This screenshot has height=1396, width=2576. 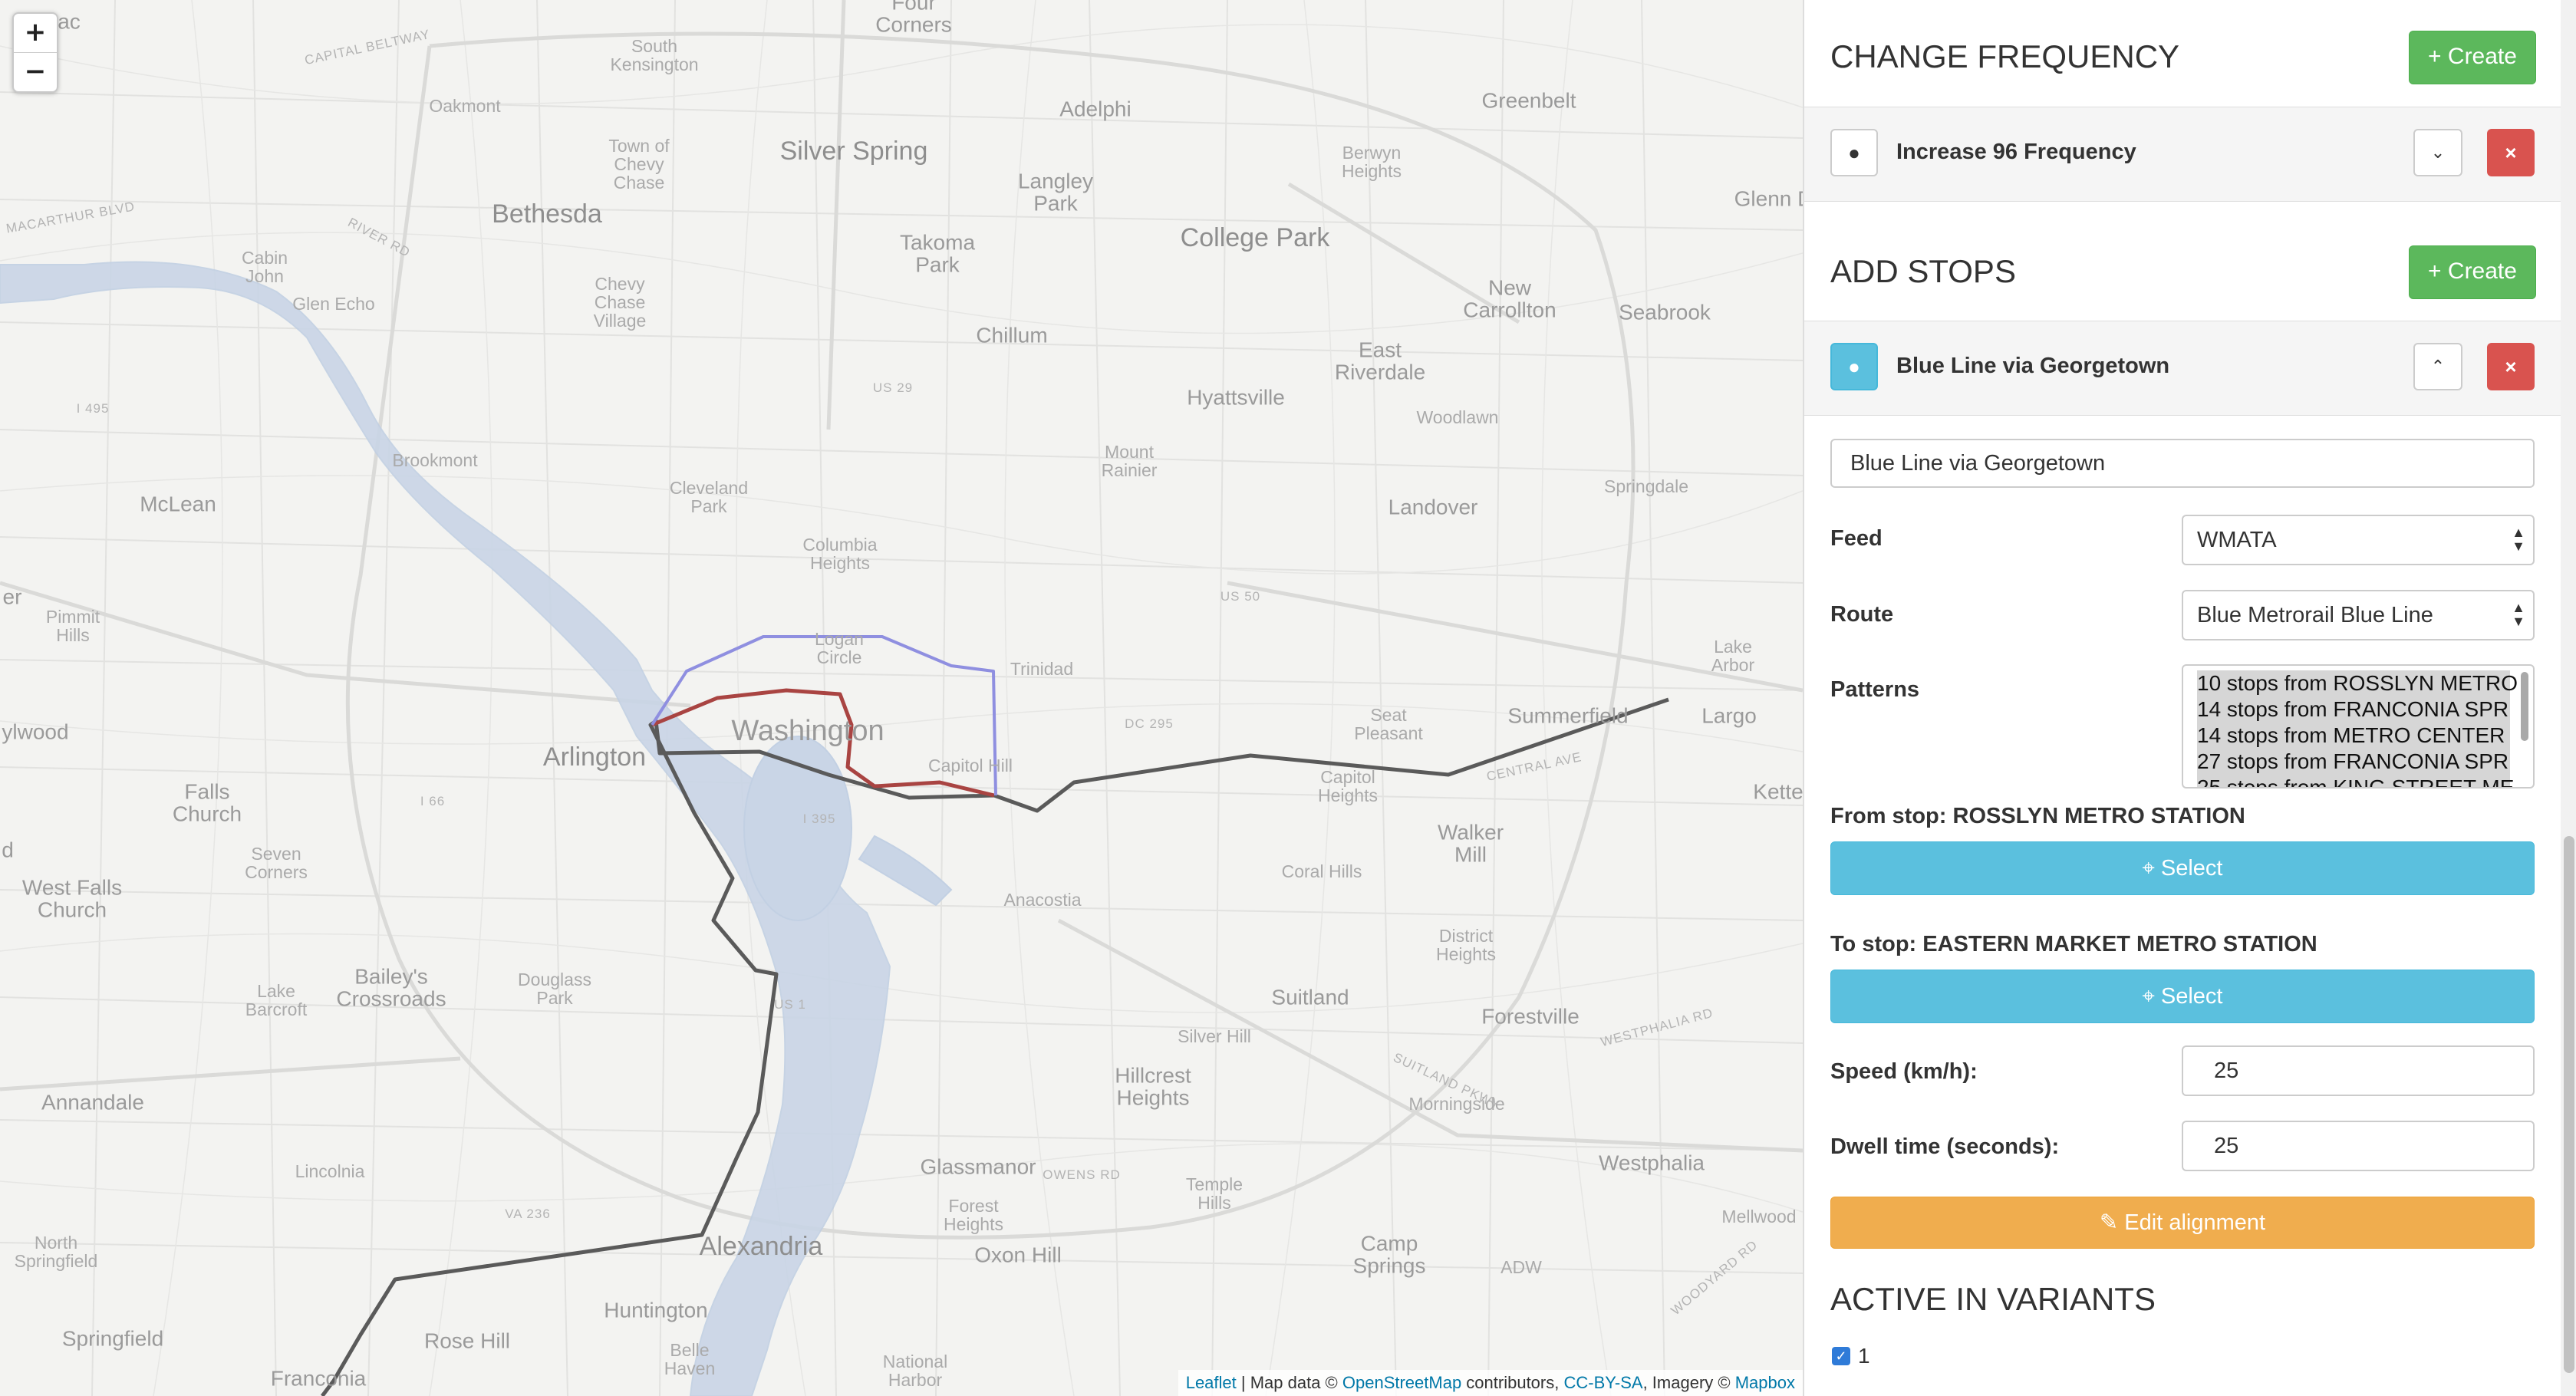 I want to click on road-label: I 495, so click(x=93, y=409).